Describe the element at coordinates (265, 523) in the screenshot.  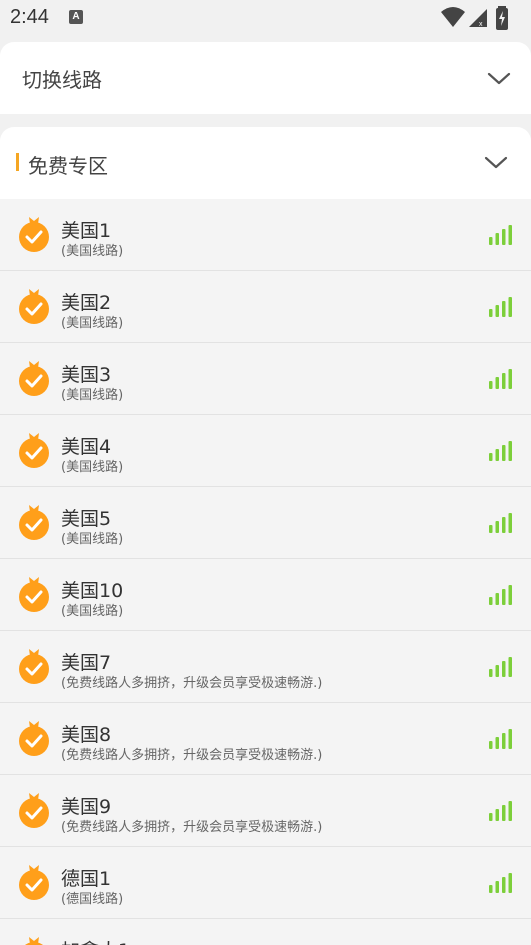
I see `server-row: 美国5 (美国线路)` at that location.